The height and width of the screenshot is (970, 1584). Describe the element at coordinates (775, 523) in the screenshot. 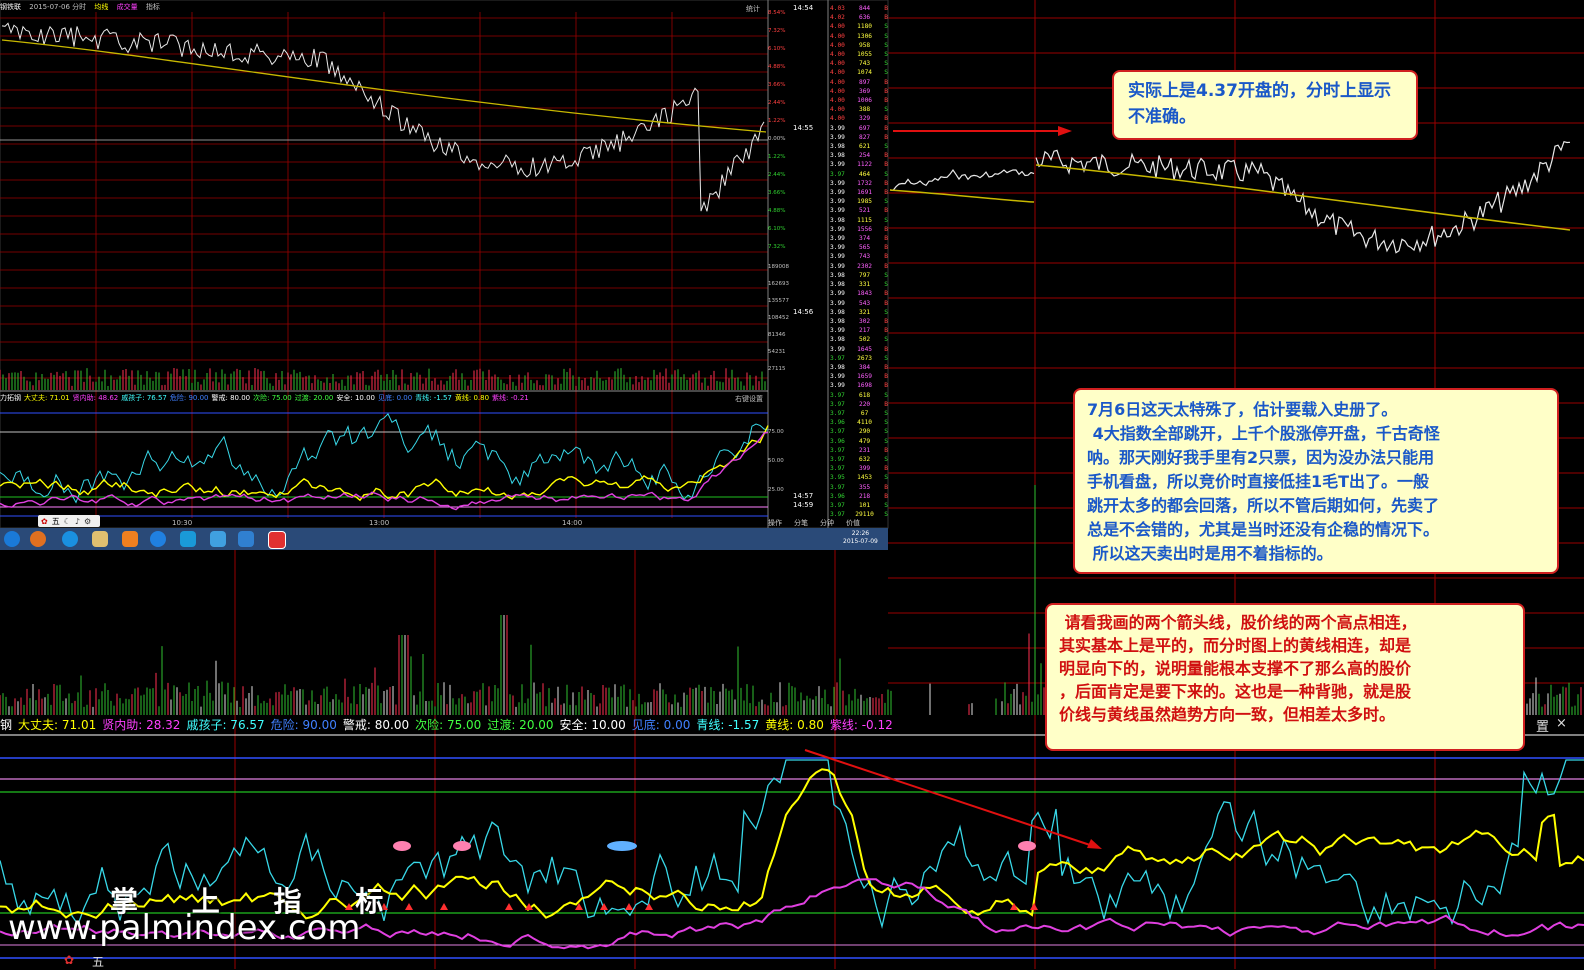

I see `tab-operate: 操作` at that location.